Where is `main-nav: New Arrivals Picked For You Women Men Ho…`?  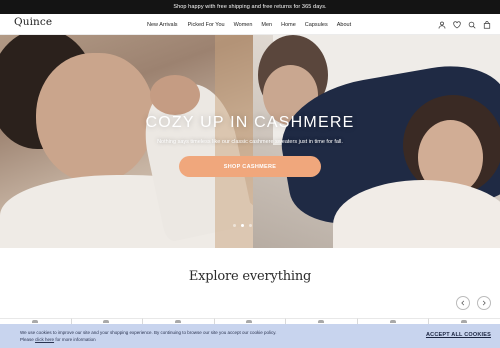
main-nav: New Arrivals Picked For You Women Men Ho… is located at coordinates (249, 24).